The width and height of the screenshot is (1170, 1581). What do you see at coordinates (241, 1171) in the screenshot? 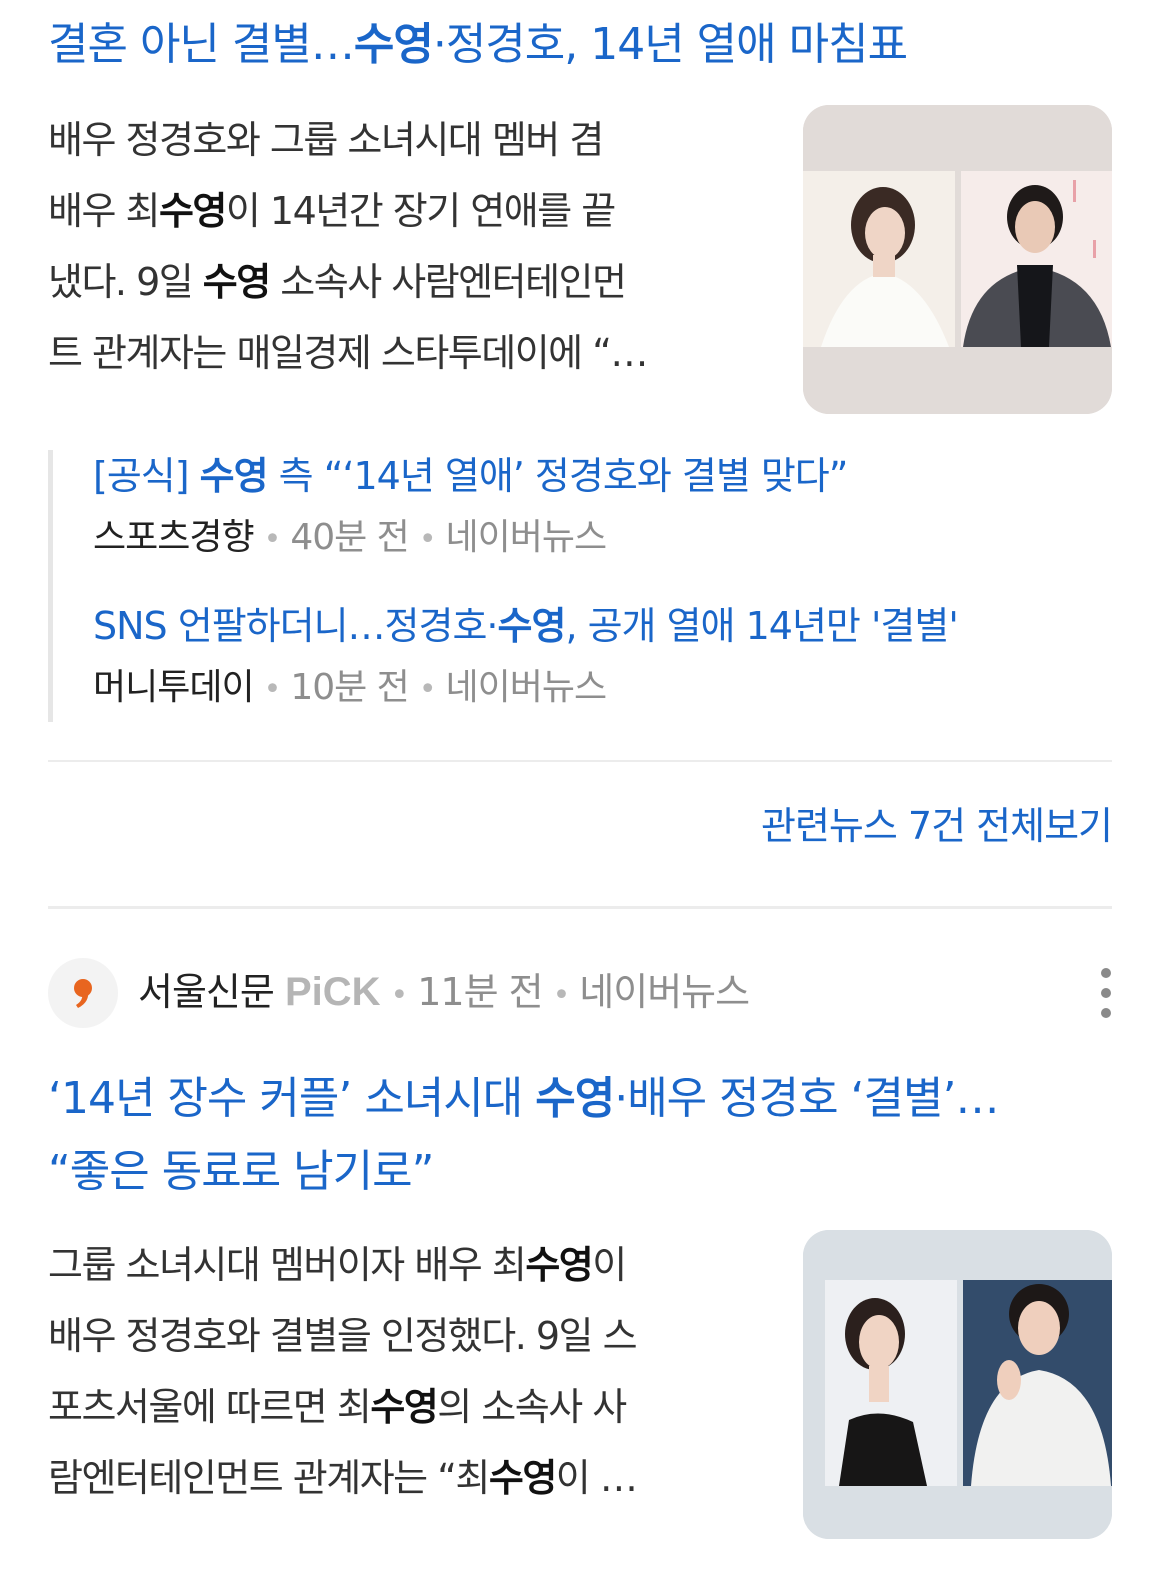
I see `title-line: “좋은 동료로 남기로”` at bounding box center [241, 1171].